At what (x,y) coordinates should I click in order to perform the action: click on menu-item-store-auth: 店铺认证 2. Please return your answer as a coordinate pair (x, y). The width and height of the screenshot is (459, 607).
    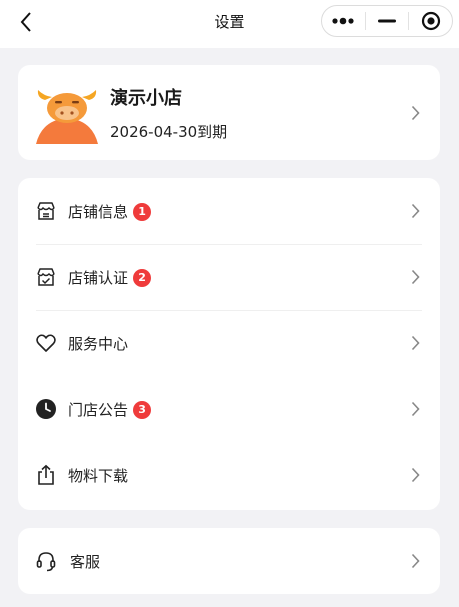
    Looking at the image, I should click on (229, 277).